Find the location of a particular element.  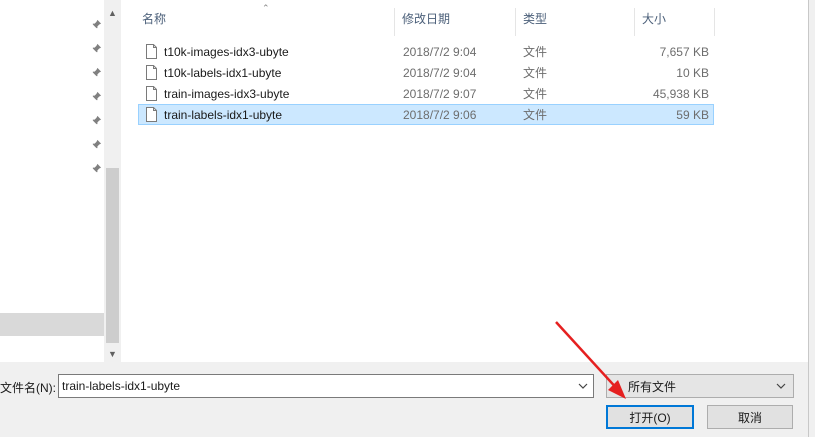

cancel-button: 取消 is located at coordinates (750, 417).